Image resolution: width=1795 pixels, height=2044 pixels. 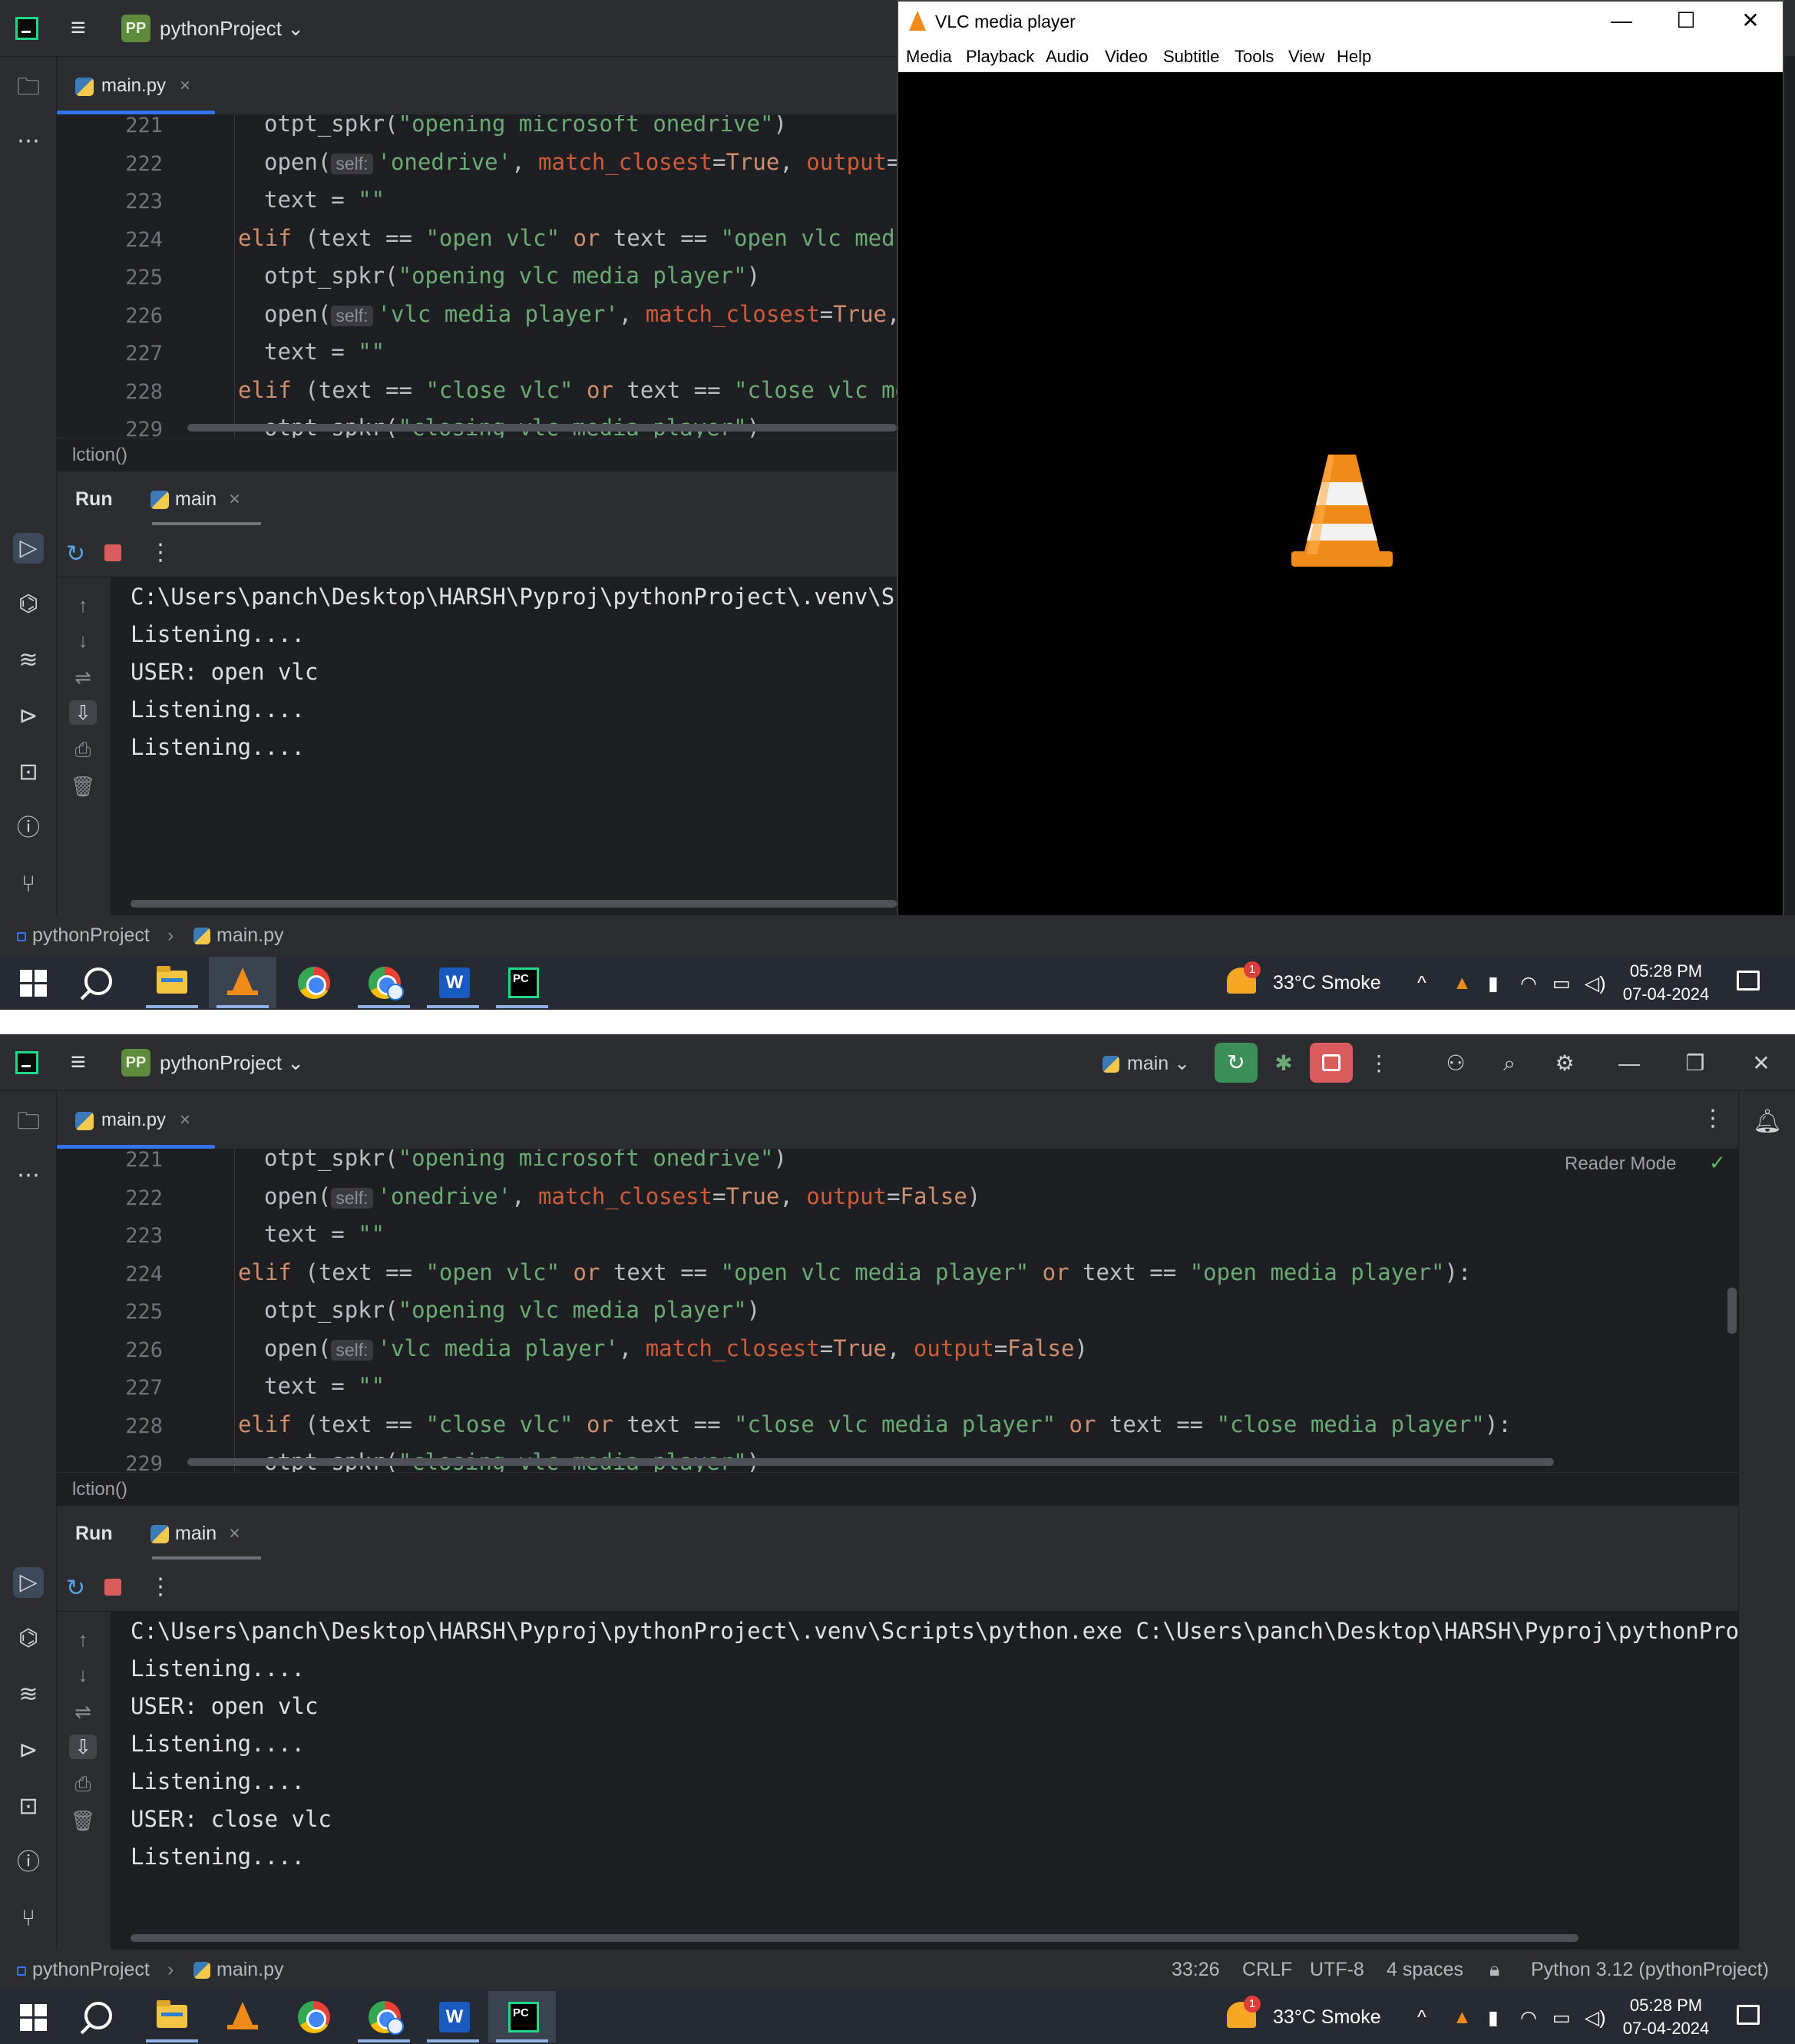 What do you see at coordinates (1493, 2017) in the screenshot?
I see `microphone-icon: ▮` at bounding box center [1493, 2017].